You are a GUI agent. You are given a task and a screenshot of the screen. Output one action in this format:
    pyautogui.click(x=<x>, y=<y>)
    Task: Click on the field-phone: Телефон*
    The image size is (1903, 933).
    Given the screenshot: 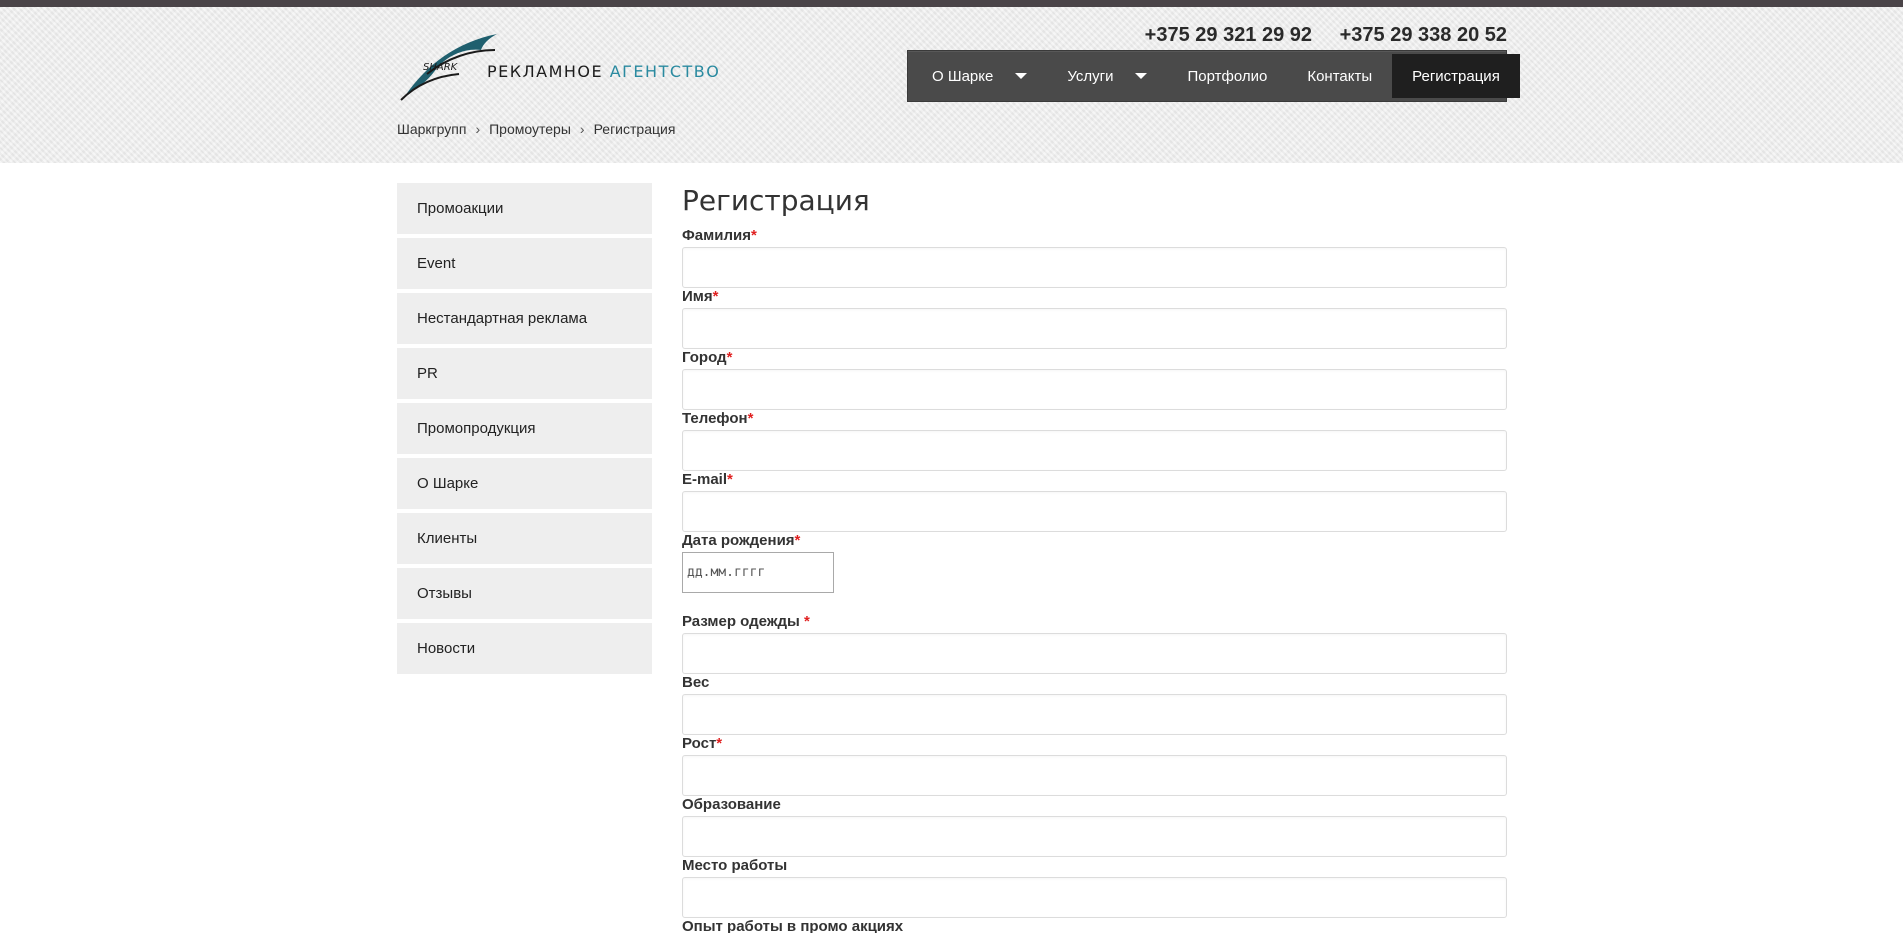 What is the action you would take?
    pyautogui.click(x=1094, y=440)
    